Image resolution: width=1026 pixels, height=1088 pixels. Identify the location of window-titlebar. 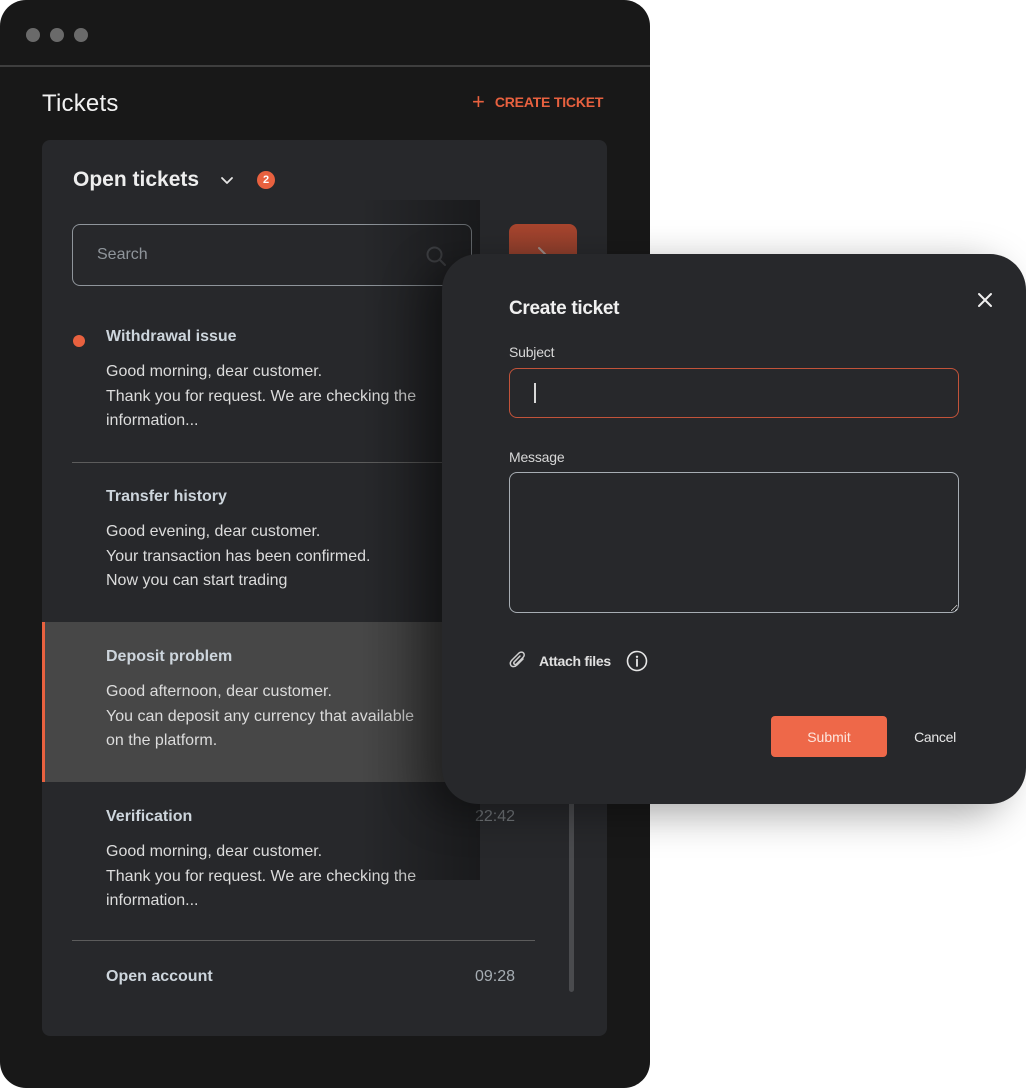
(325, 33).